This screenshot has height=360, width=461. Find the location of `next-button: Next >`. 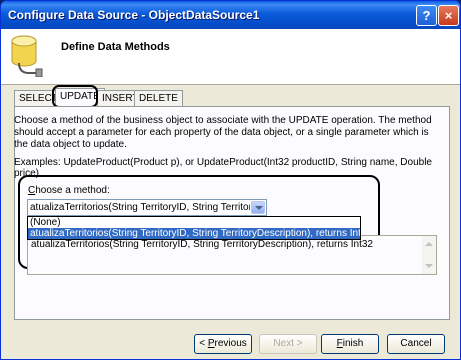

next-button: Next > is located at coordinates (288, 344).